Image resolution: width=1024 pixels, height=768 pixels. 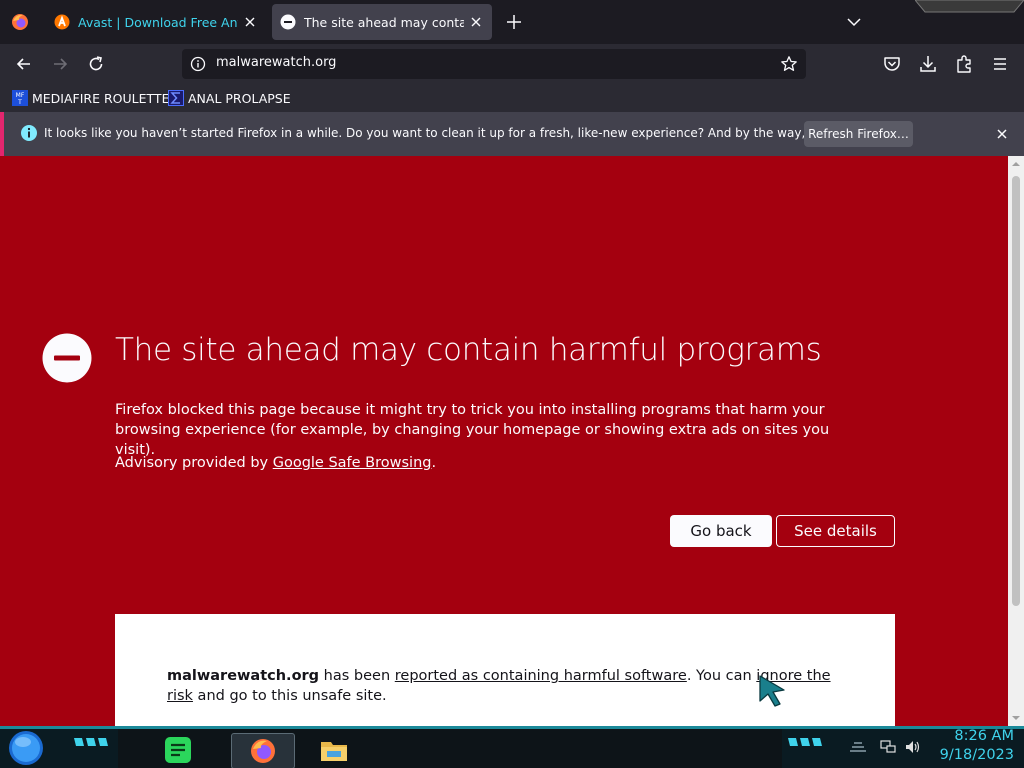 What do you see at coordinates (96, 64) in the screenshot?
I see `reload-icon` at bounding box center [96, 64].